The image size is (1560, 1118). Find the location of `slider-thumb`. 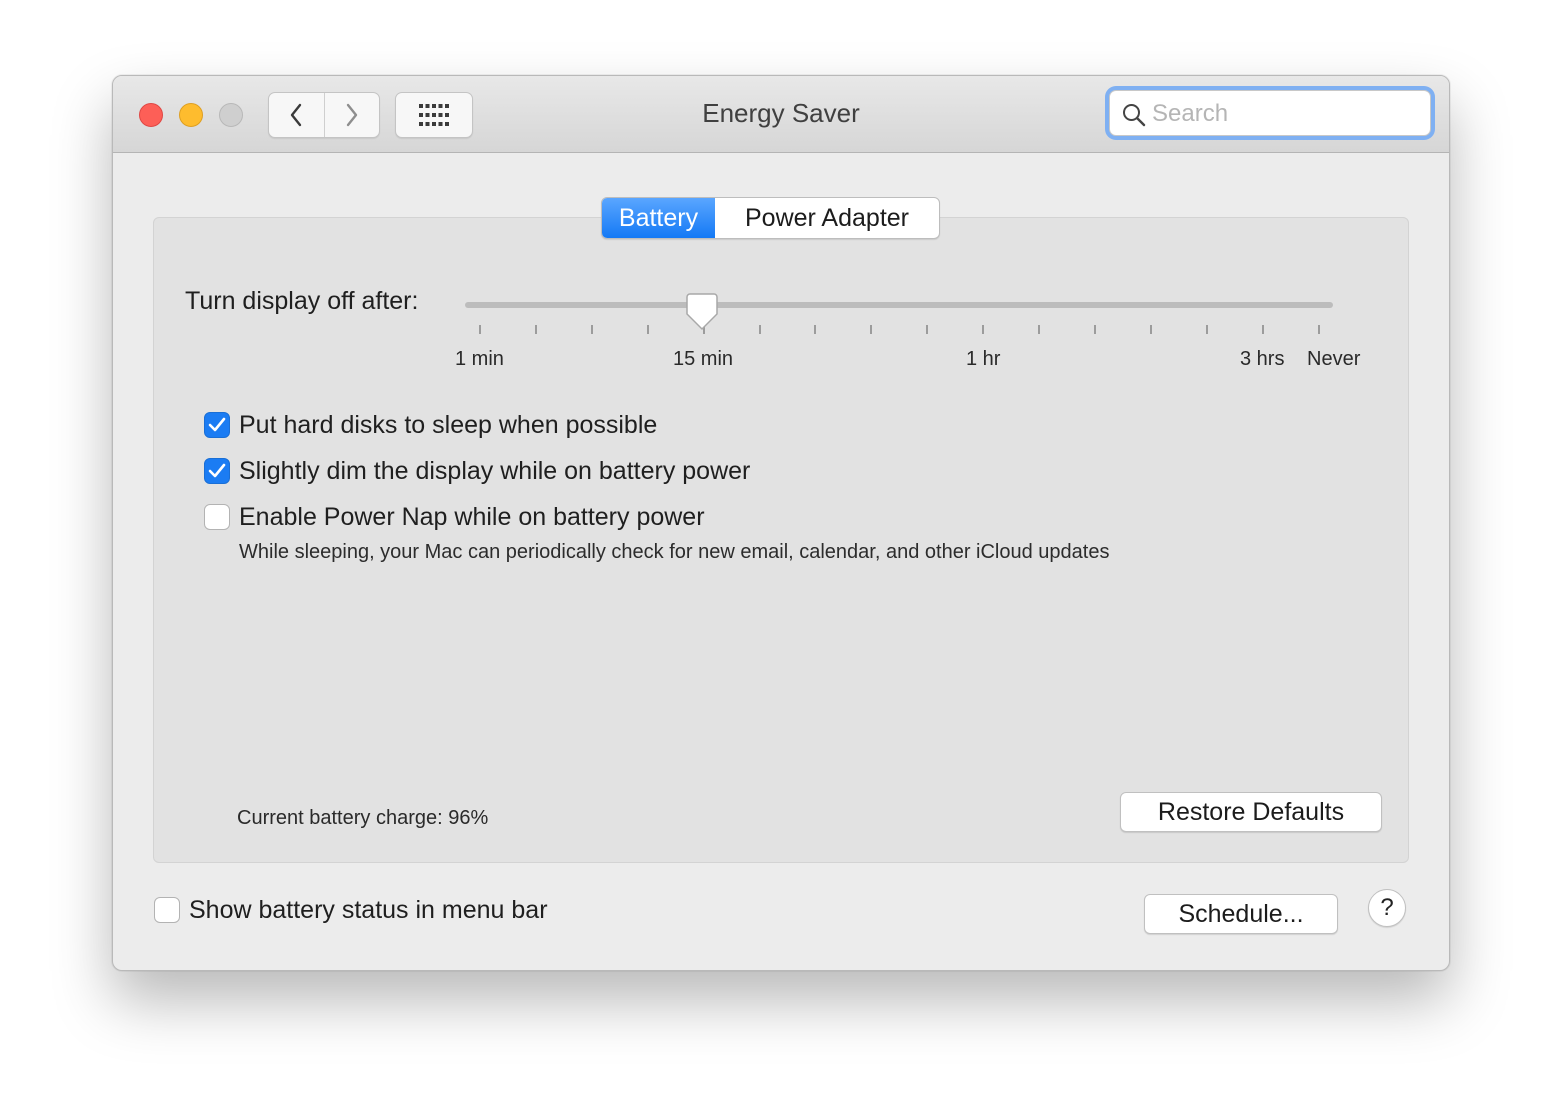

slider-thumb is located at coordinates (702, 312).